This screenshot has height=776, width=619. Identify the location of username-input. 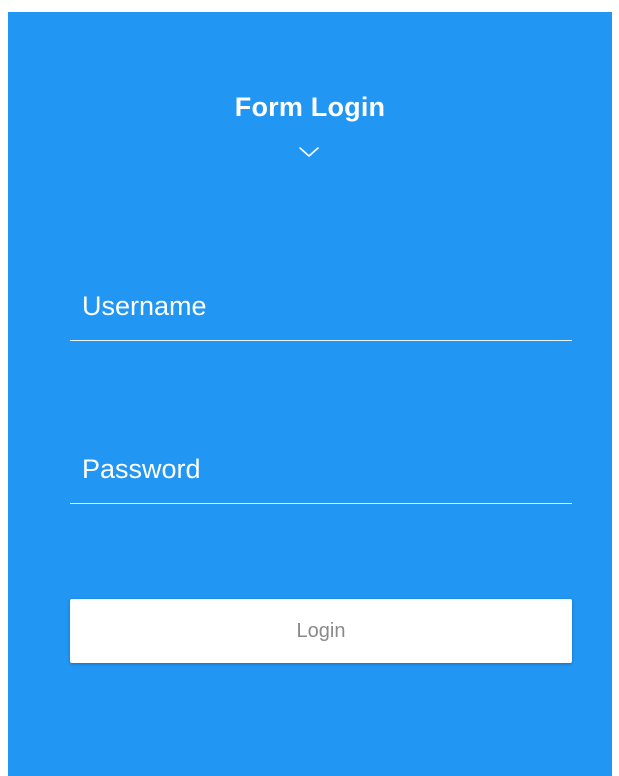
(321, 306).